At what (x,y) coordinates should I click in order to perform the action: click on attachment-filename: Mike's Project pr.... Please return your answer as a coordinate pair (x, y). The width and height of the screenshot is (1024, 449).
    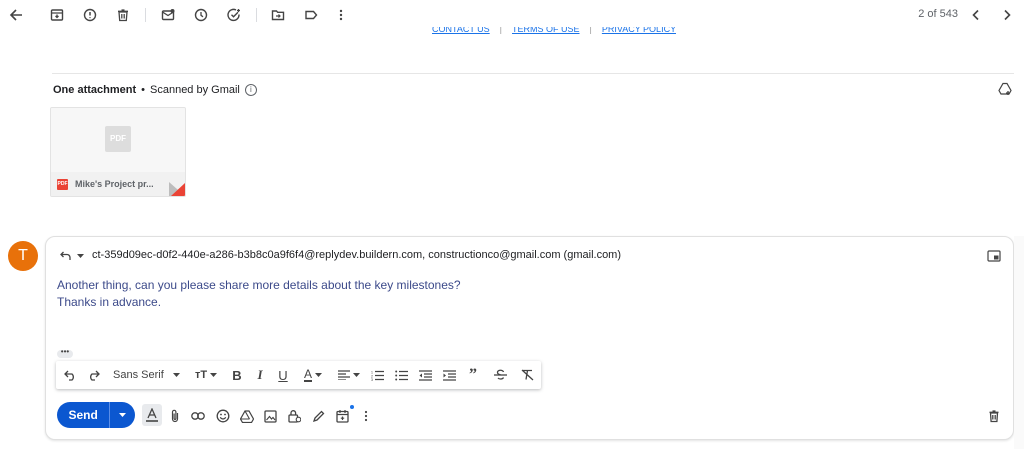
    Looking at the image, I should click on (114, 184).